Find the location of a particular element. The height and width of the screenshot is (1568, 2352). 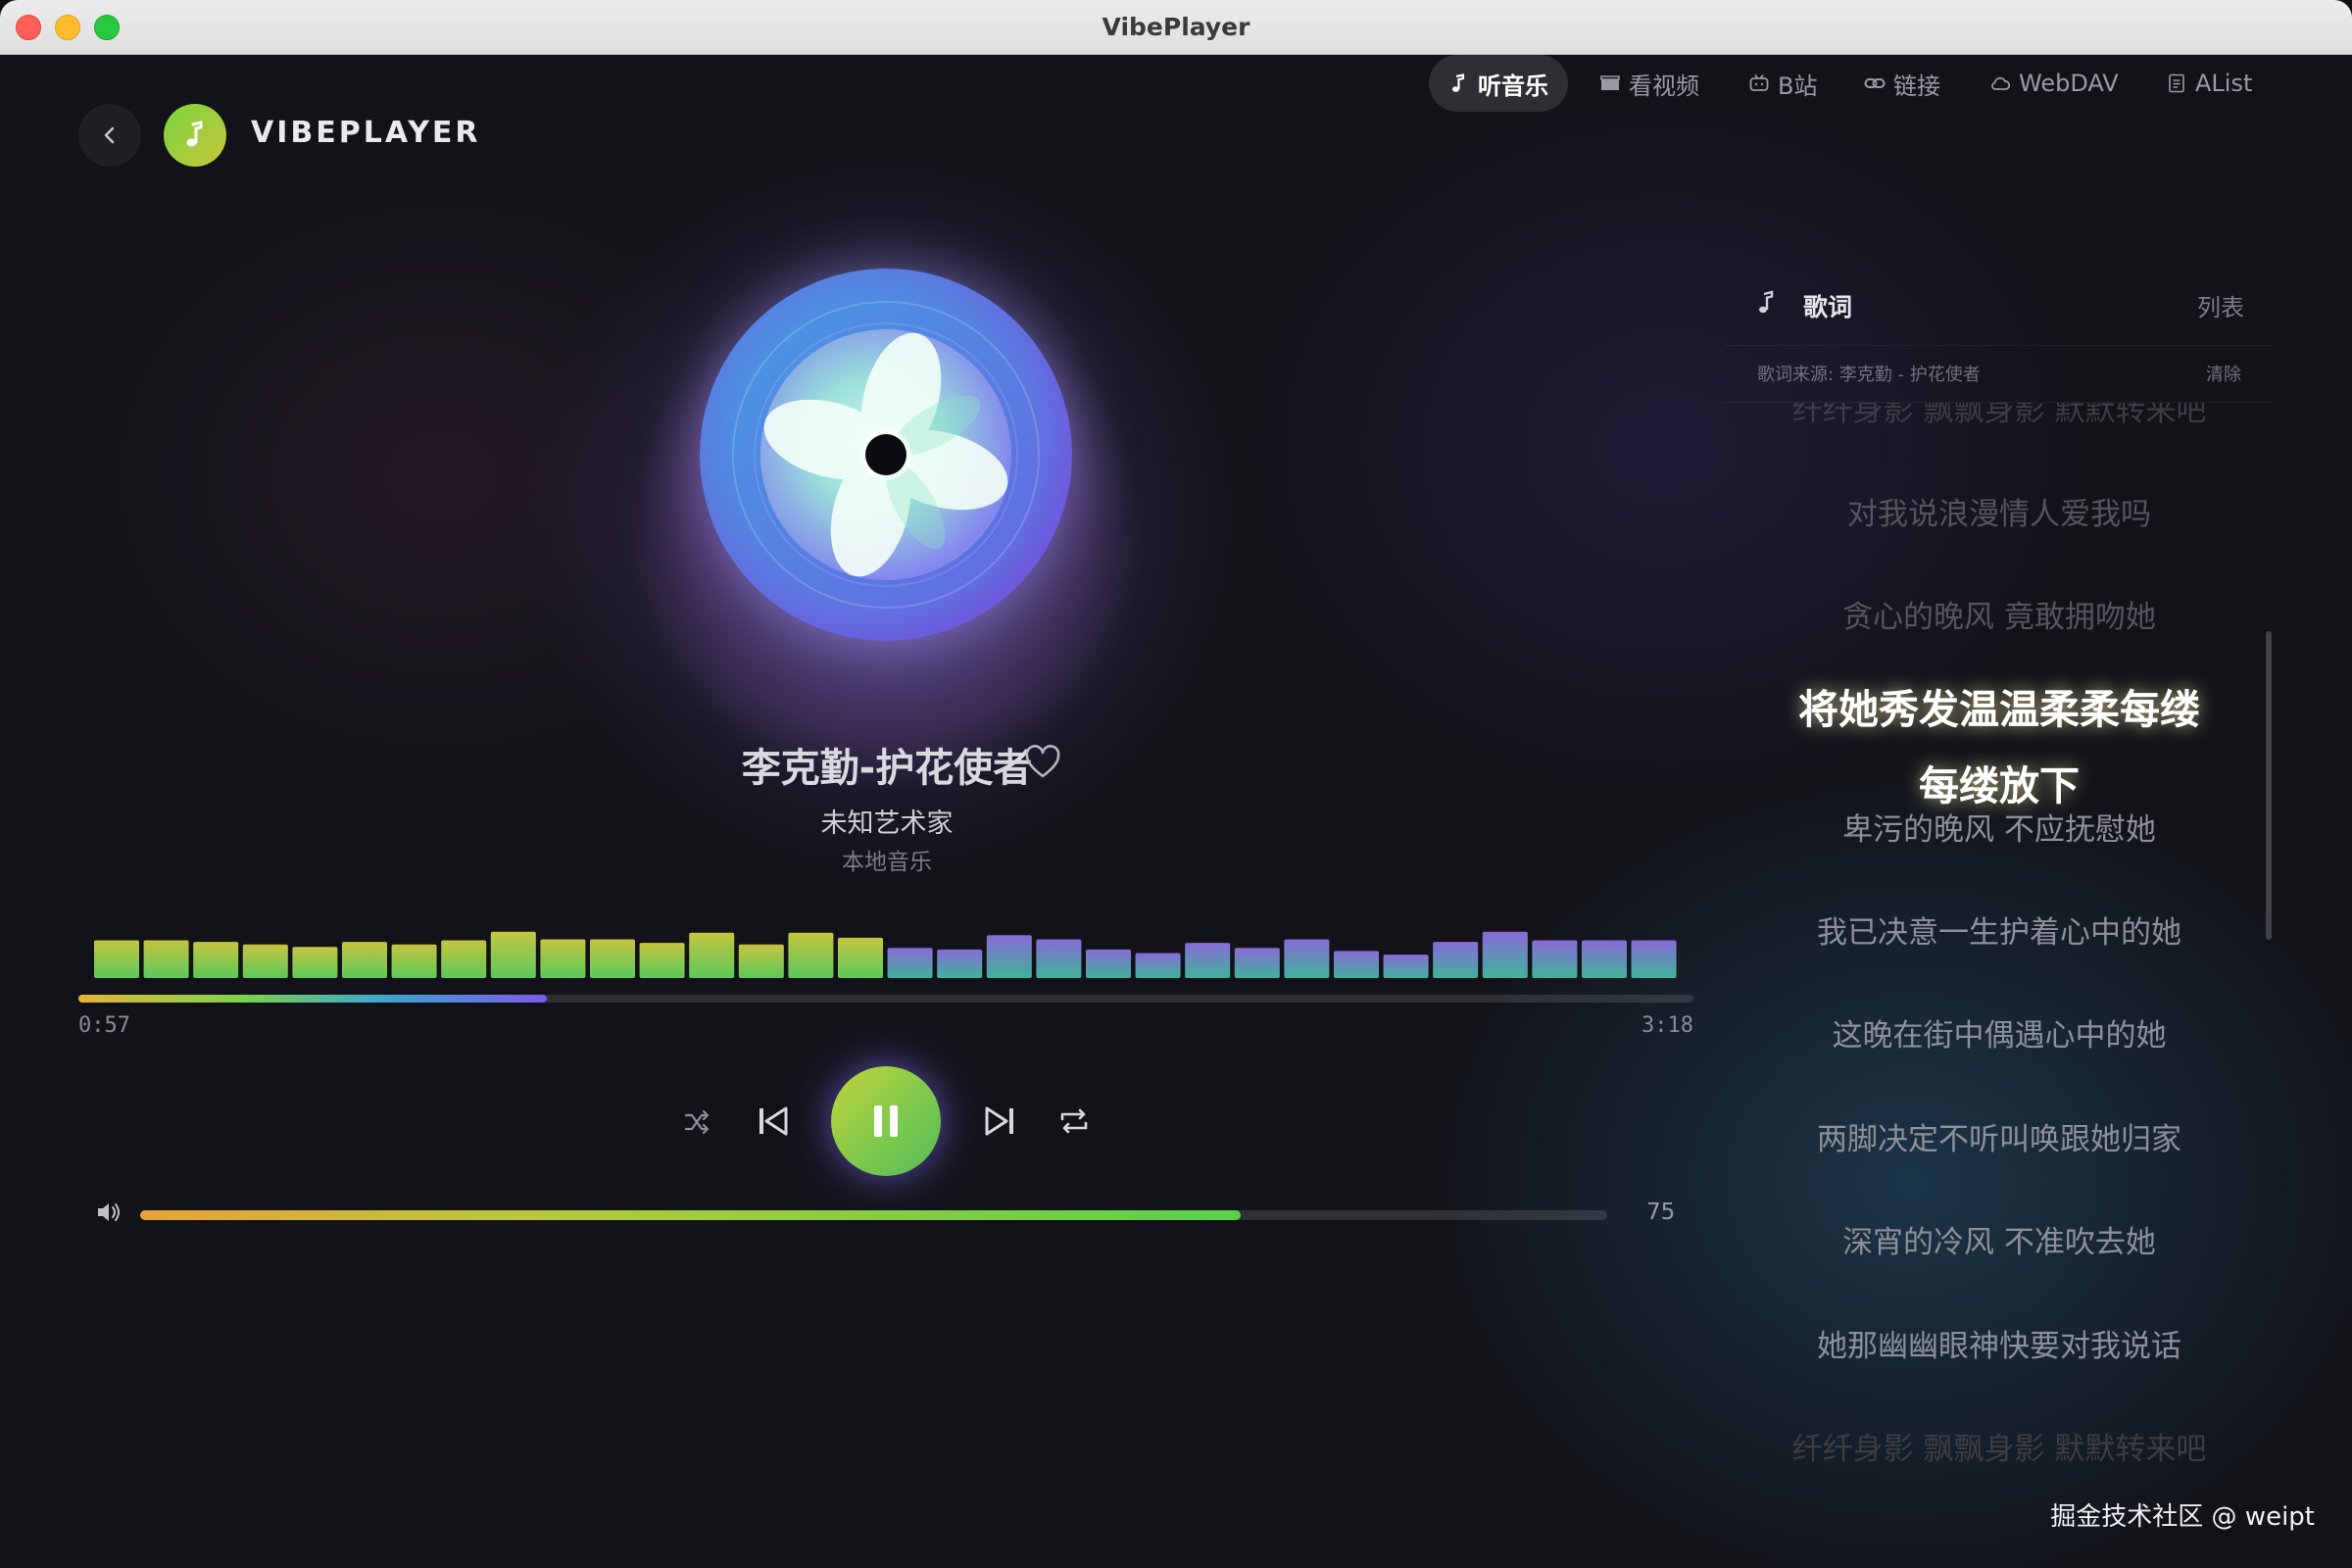

tab-bilibili: B站 is located at coordinates (1783, 83).